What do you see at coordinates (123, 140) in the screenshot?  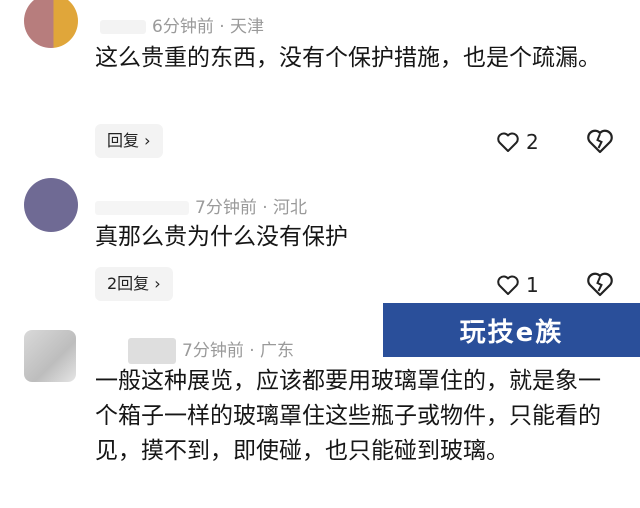 I see `reply-label: 回复` at bounding box center [123, 140].